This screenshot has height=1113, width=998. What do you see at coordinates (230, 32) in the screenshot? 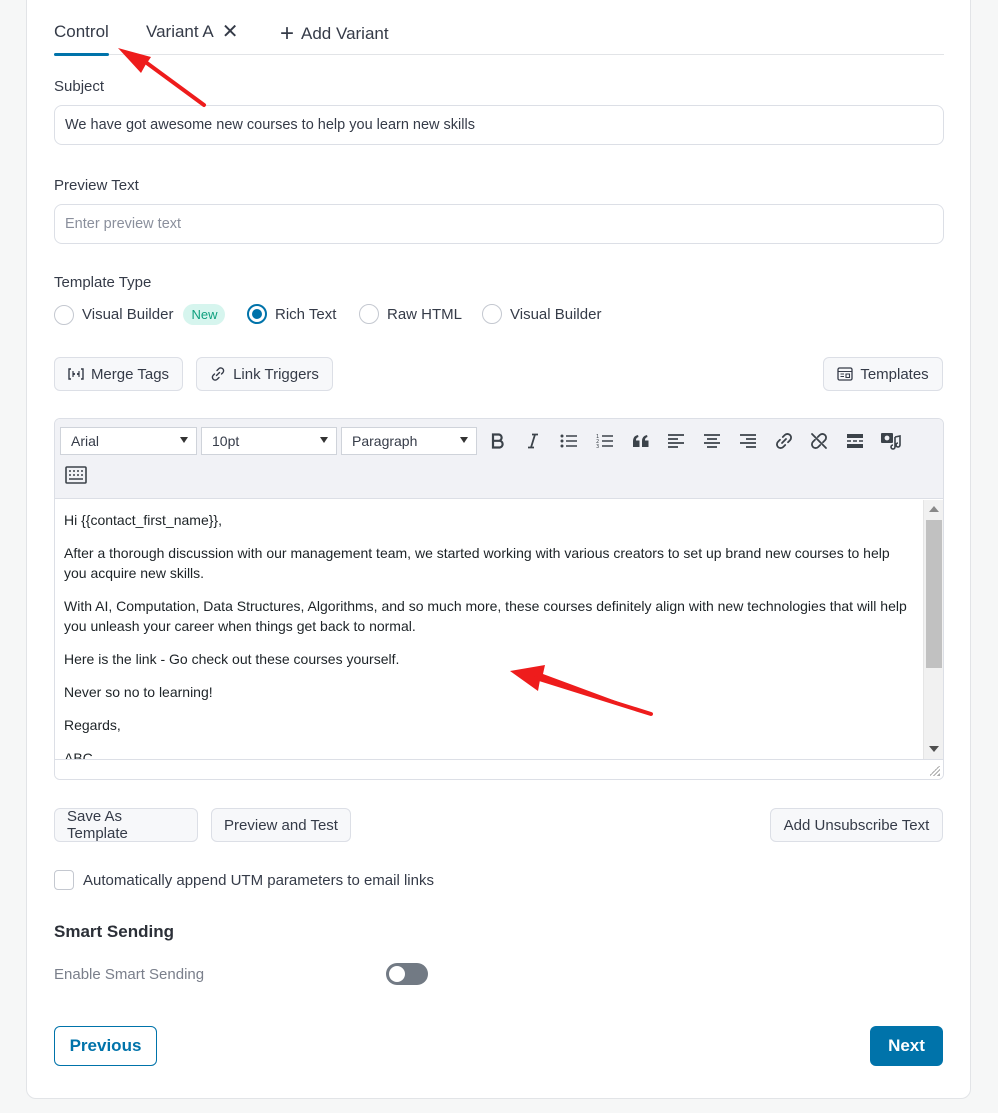
I see `close-icon: ✕` at bounding box center [230, 32].